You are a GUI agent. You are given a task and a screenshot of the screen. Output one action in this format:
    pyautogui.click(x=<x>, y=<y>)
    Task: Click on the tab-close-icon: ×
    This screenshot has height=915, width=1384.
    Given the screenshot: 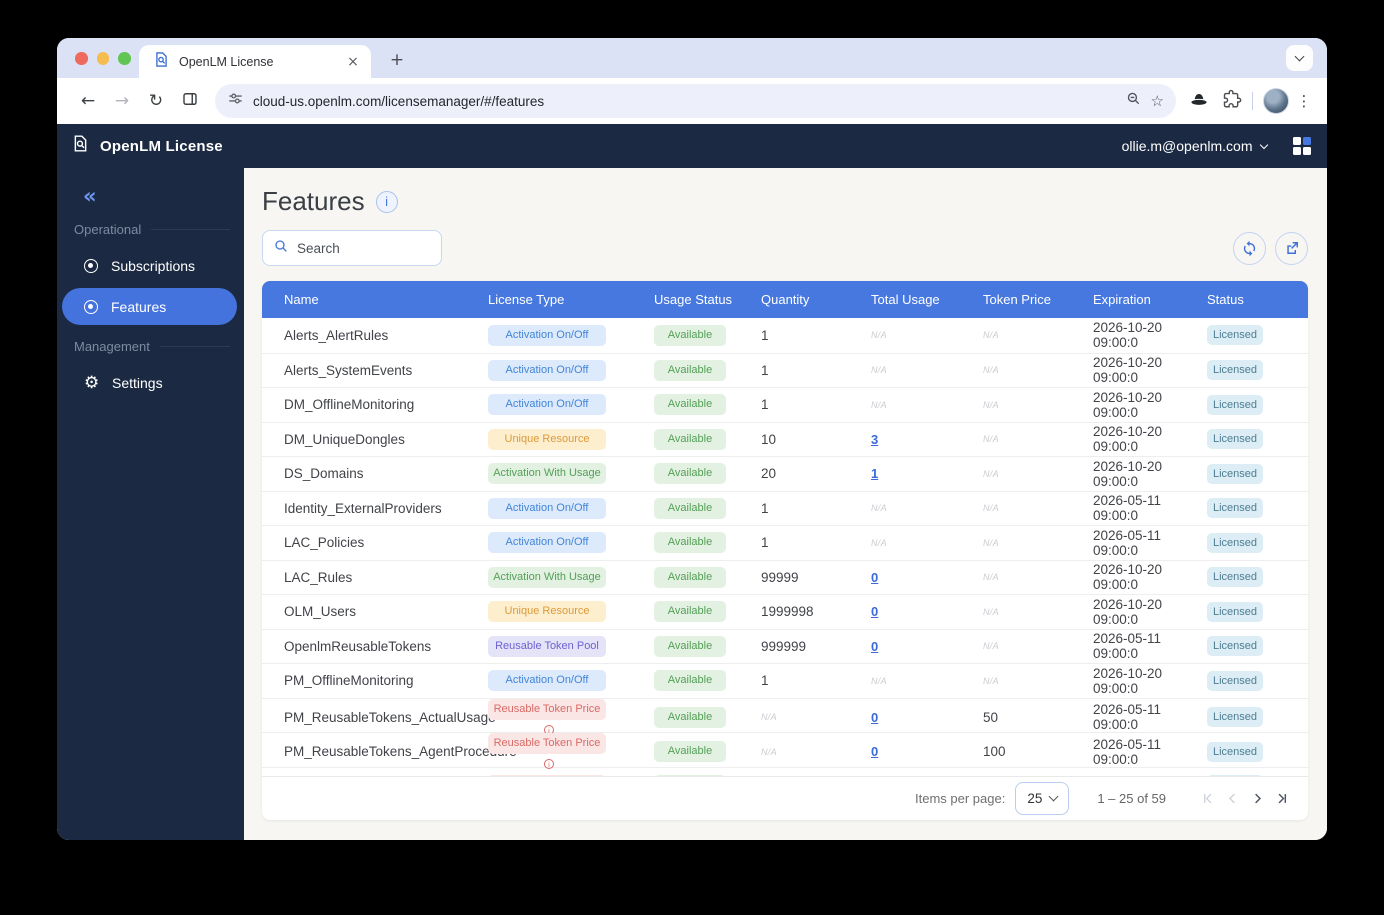 What is the action you would take?
    pyautogui.click(x=353, y=62)
    